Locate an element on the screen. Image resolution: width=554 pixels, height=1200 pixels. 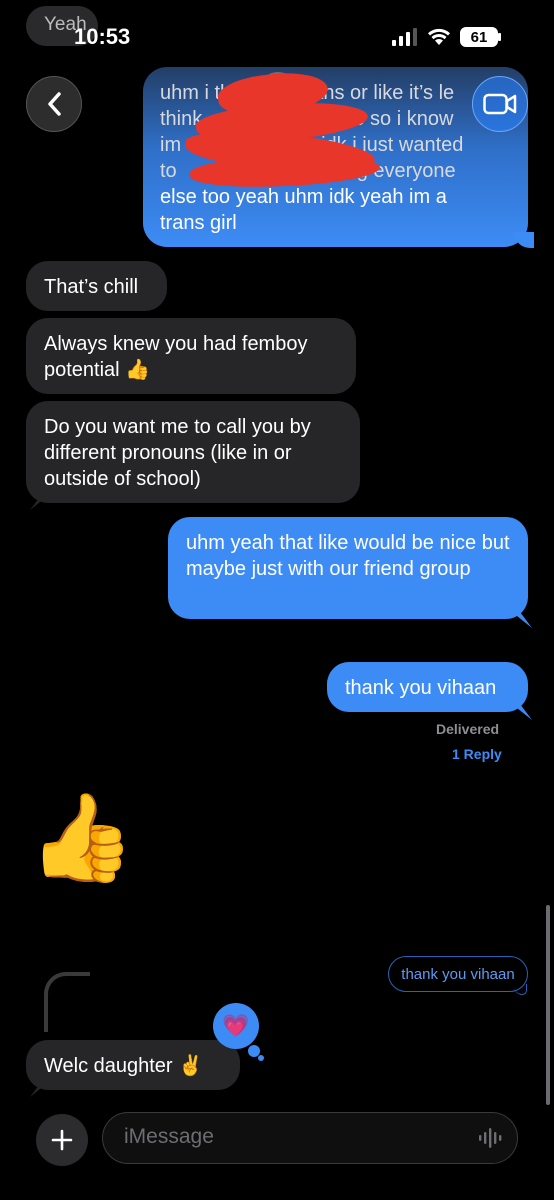
status-icons: 61 is located at coordinates (446, 37).